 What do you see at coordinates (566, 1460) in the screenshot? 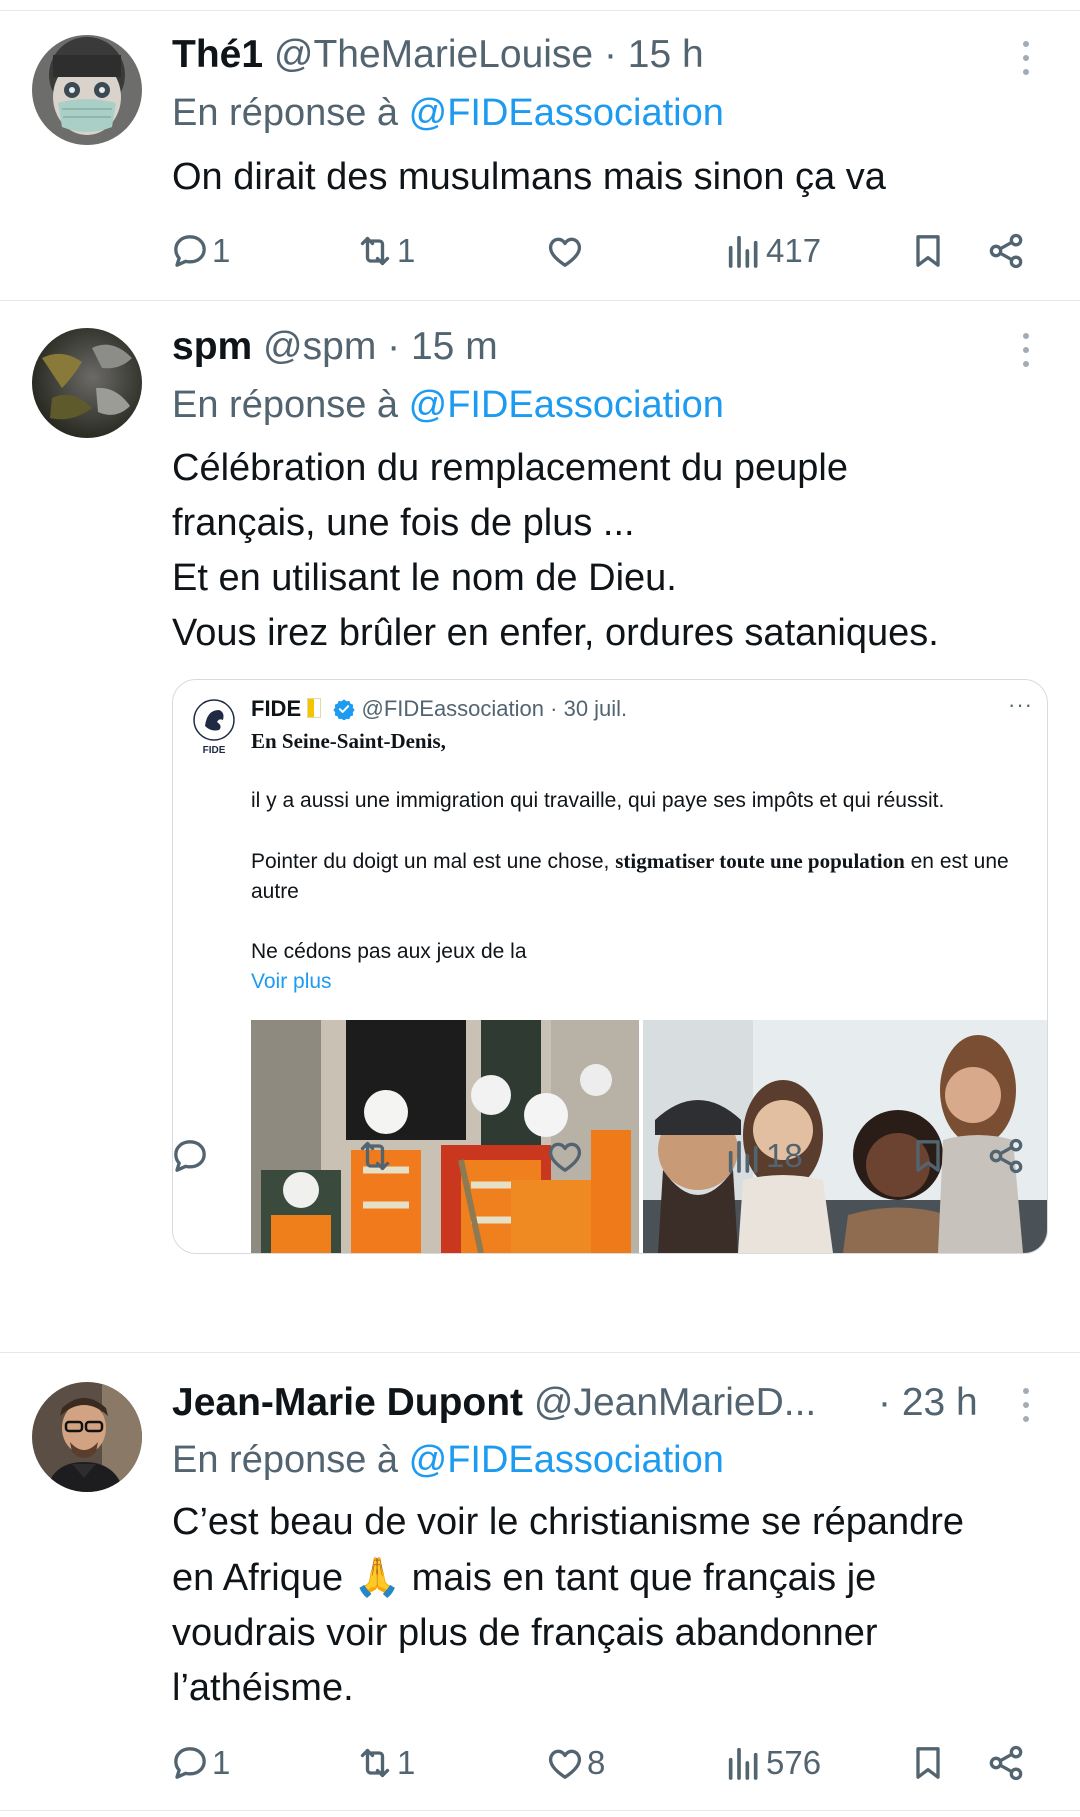
I see `reply-to-link: @FIDEassociation` at bounding box center [566, 1460].